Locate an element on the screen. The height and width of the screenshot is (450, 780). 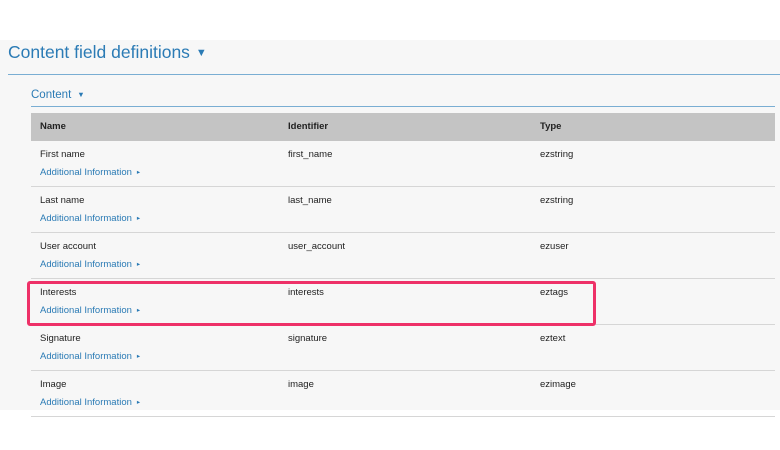
field-type: ezimage is located at coordinates (558, 384).